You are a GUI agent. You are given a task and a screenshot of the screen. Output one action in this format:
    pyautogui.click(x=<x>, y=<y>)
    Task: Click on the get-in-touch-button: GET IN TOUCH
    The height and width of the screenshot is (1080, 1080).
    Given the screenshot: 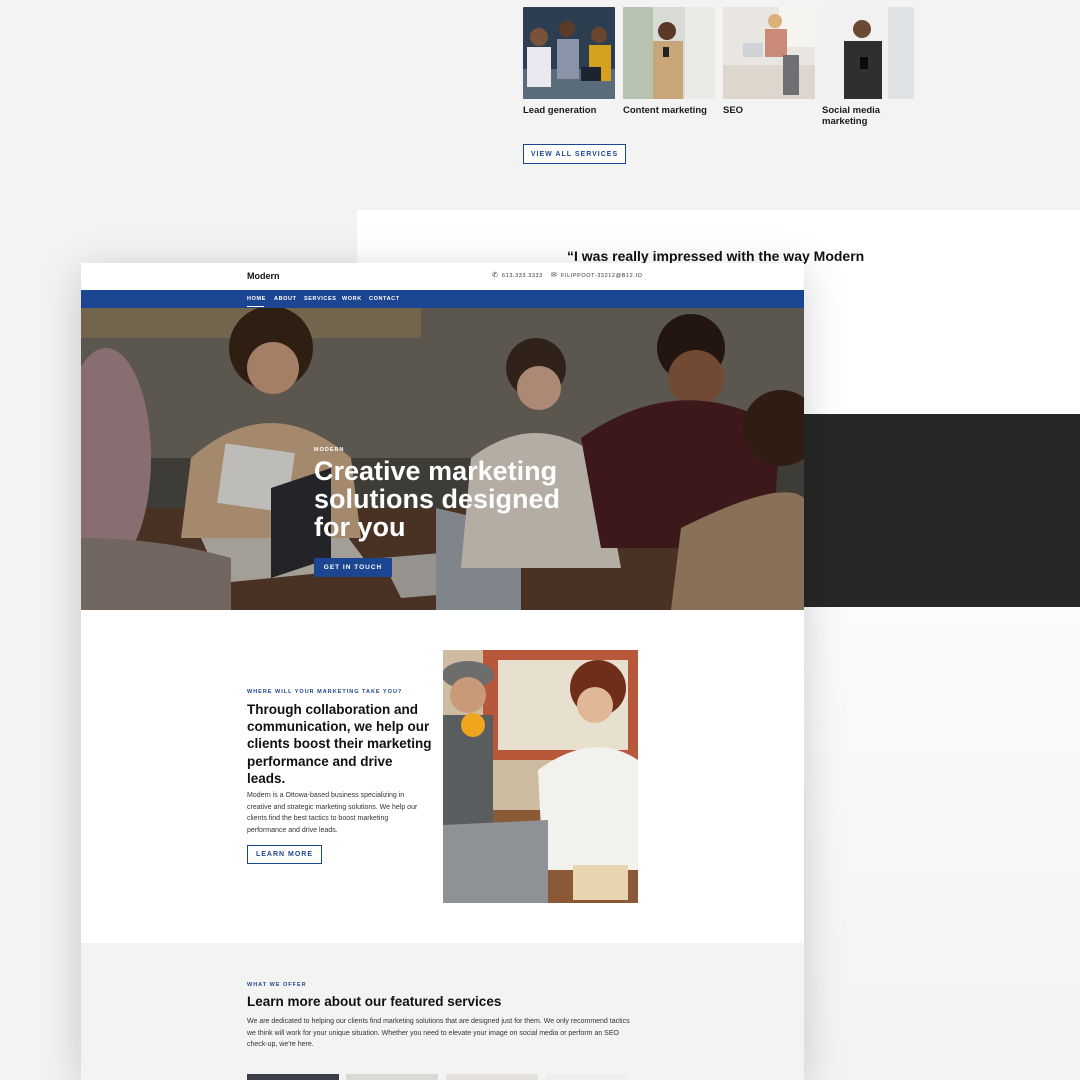 What is the action you would take?
    pyautogui.click(x=353, y=567)
    